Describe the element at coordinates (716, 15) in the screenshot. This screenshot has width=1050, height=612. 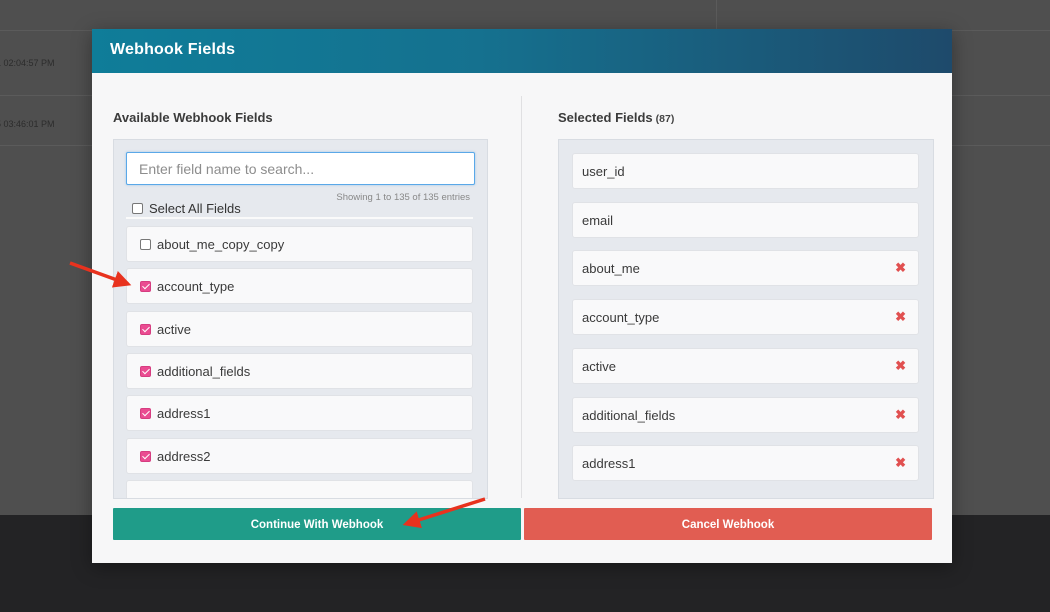
I see `background-column-divider` at that location.